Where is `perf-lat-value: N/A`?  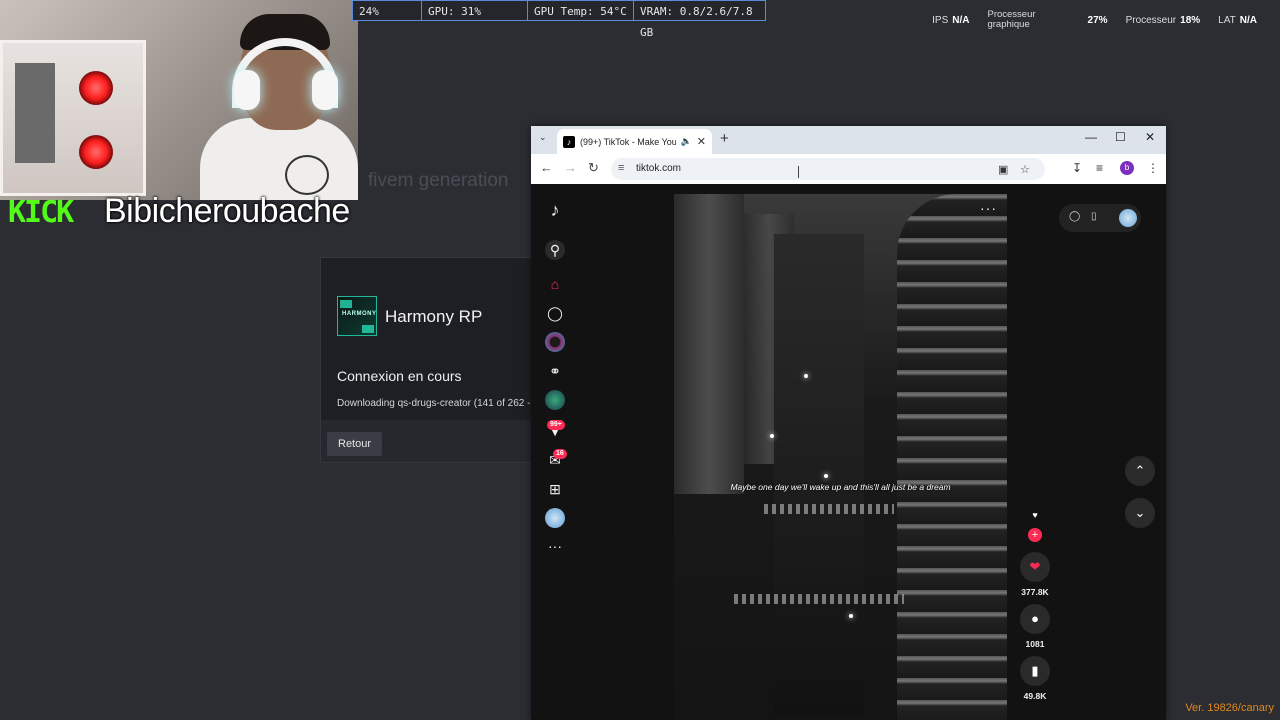 perf-lat-value: N/A is located at coordinates (1248, 20).